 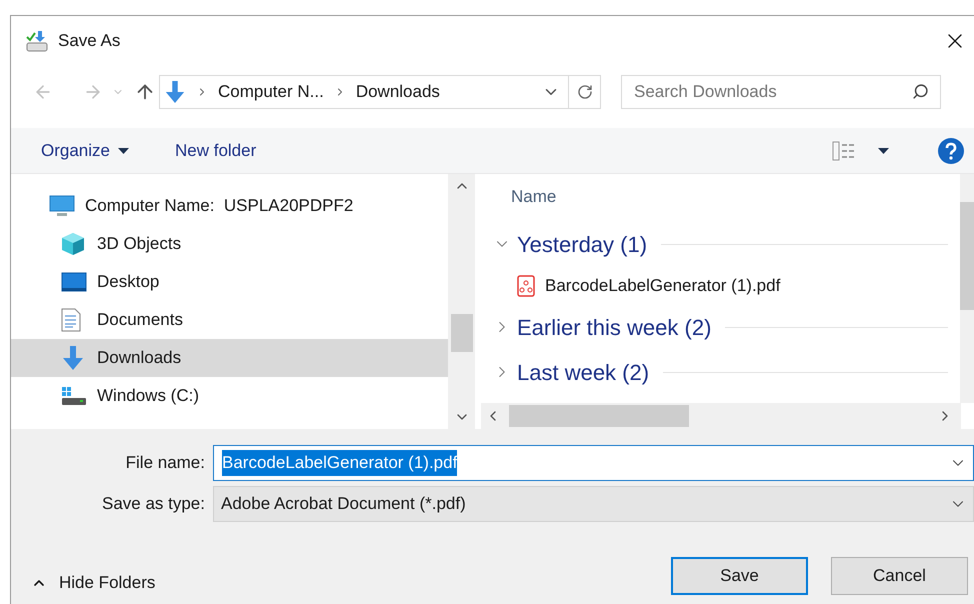 I want to click on group-header: Last week (2), so click(x=583, y=372).